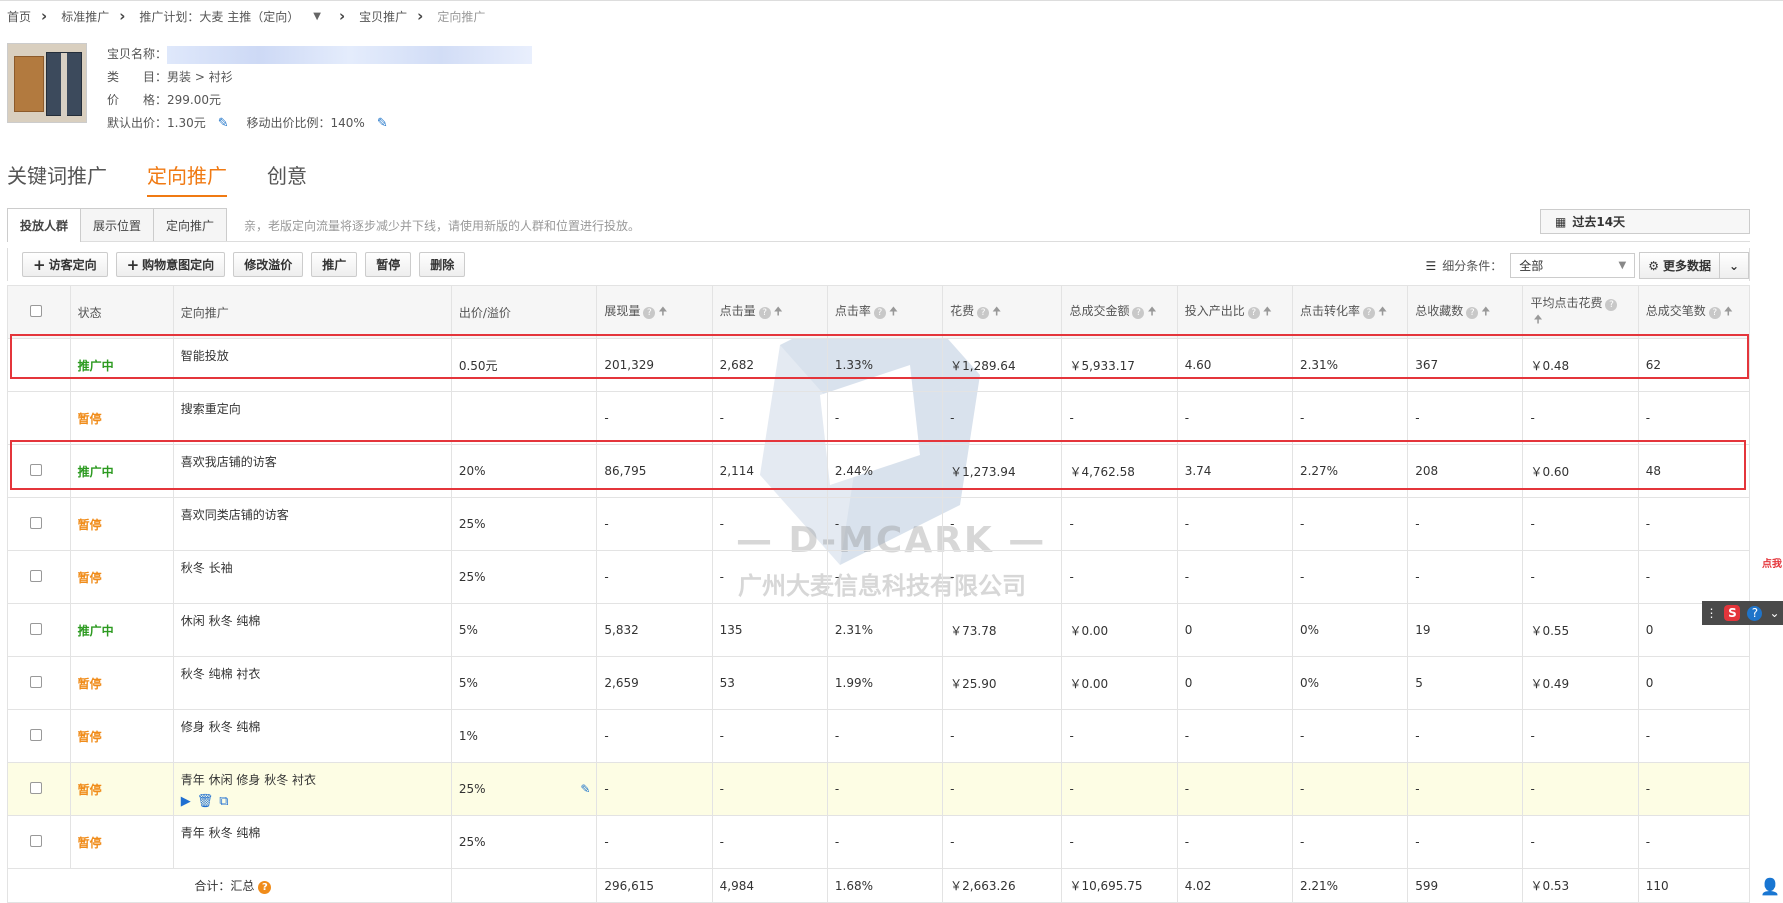  I want to click on col-ctr: 点击率? 🠉, so click(885, 312).